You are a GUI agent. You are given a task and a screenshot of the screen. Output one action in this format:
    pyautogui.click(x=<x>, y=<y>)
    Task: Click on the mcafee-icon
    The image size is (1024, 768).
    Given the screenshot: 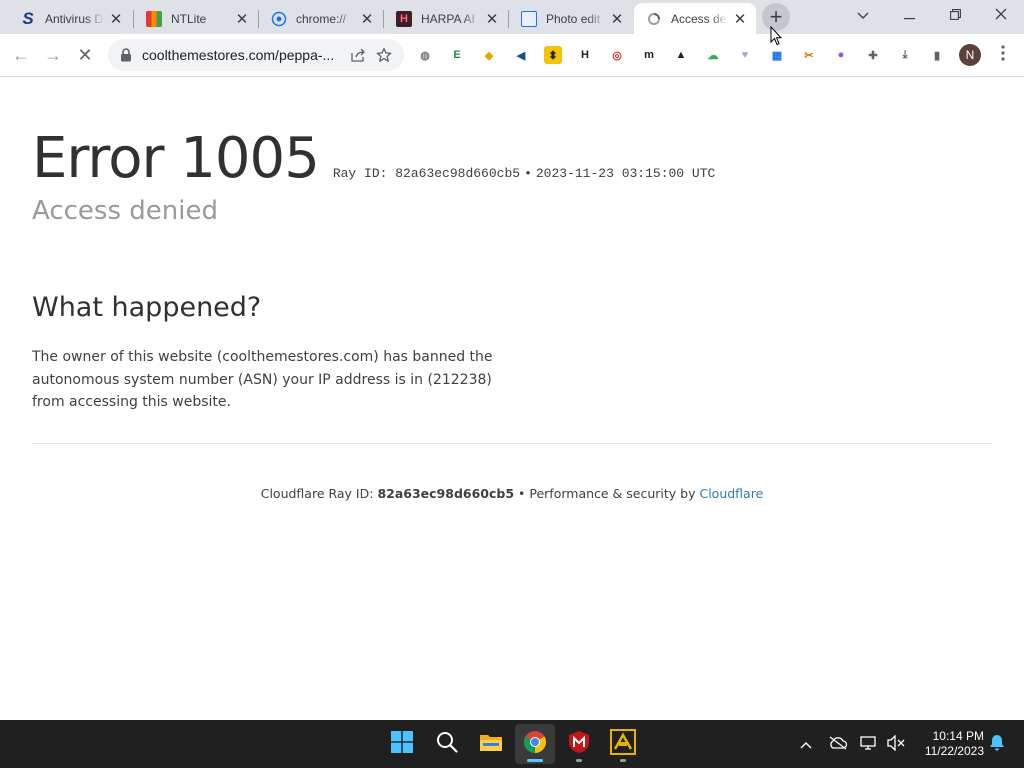 What is the action you would take?
    pyautogui.click(x=579, y=744)
    